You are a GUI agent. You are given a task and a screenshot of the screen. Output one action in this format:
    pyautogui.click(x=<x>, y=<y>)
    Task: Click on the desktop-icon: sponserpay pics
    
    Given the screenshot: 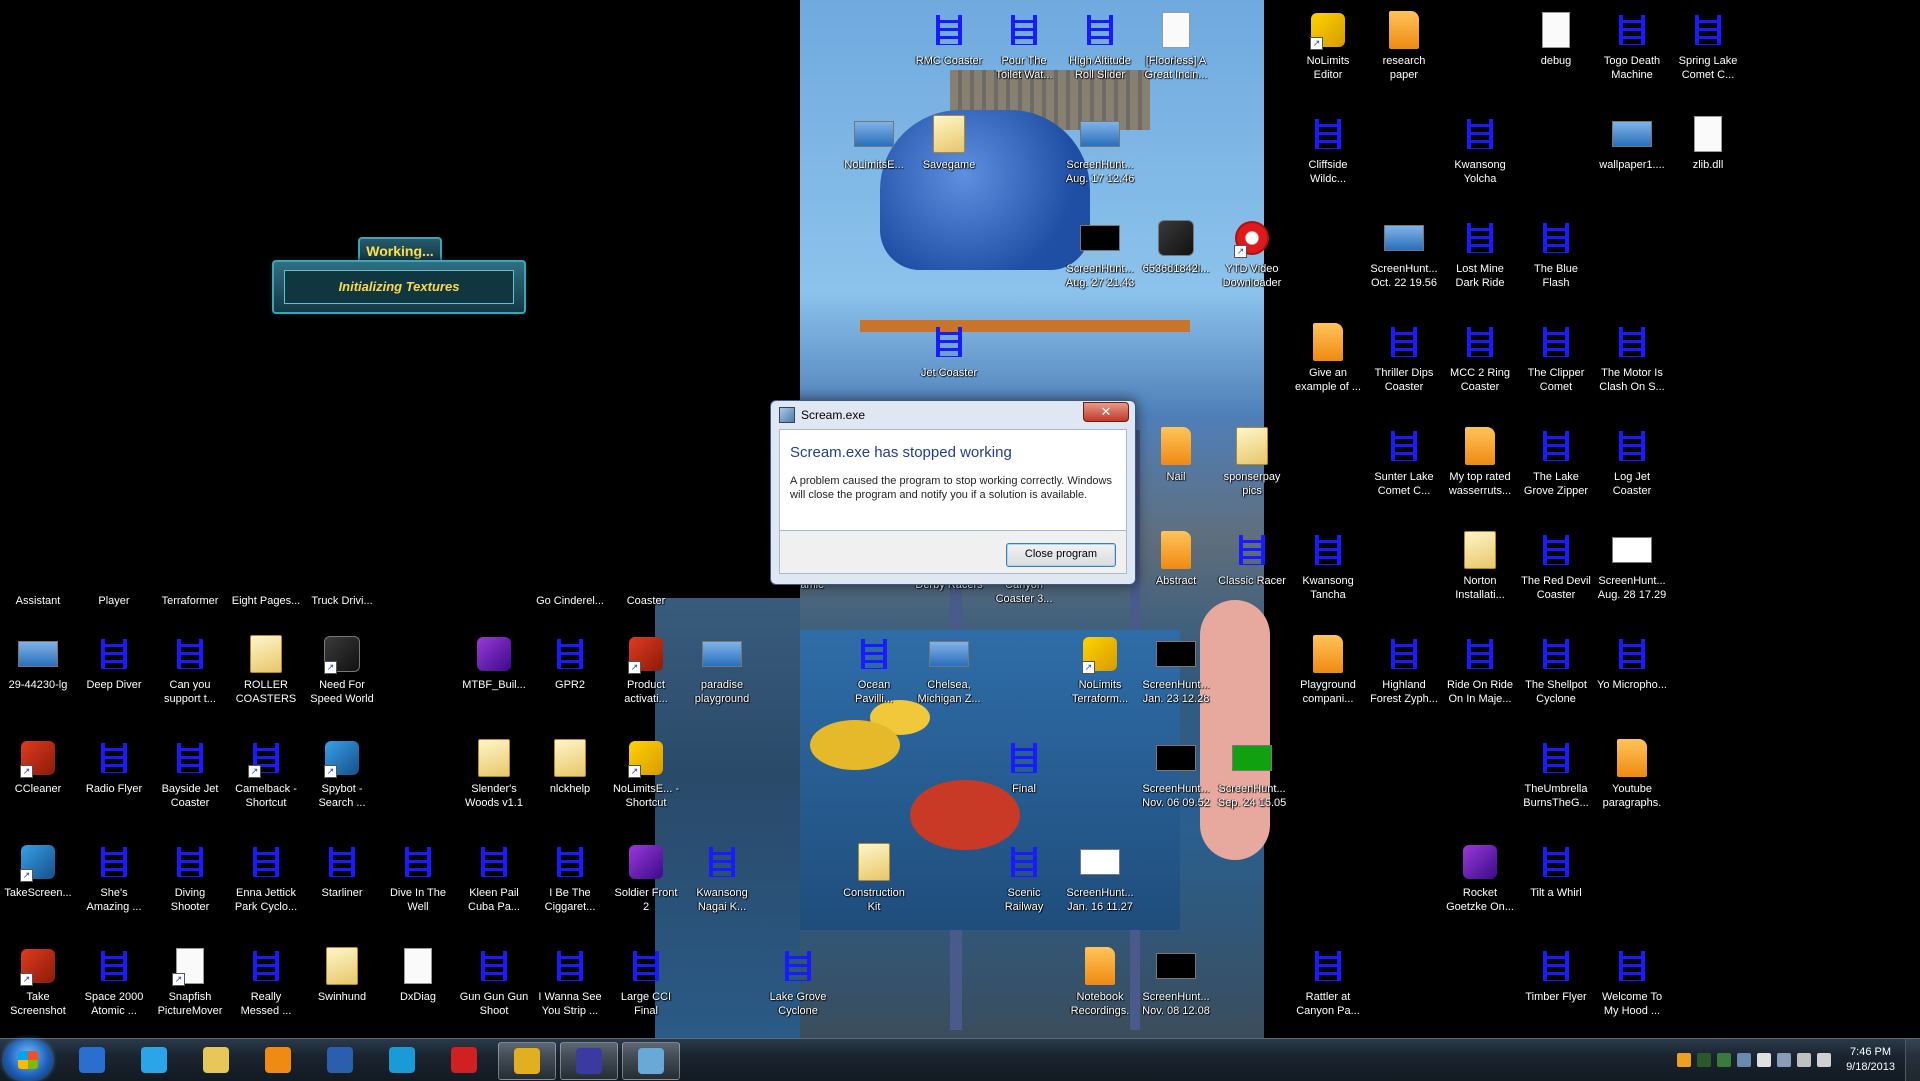 What is the action you would take?
    pyautogui.click(x=1252, y=462)
    